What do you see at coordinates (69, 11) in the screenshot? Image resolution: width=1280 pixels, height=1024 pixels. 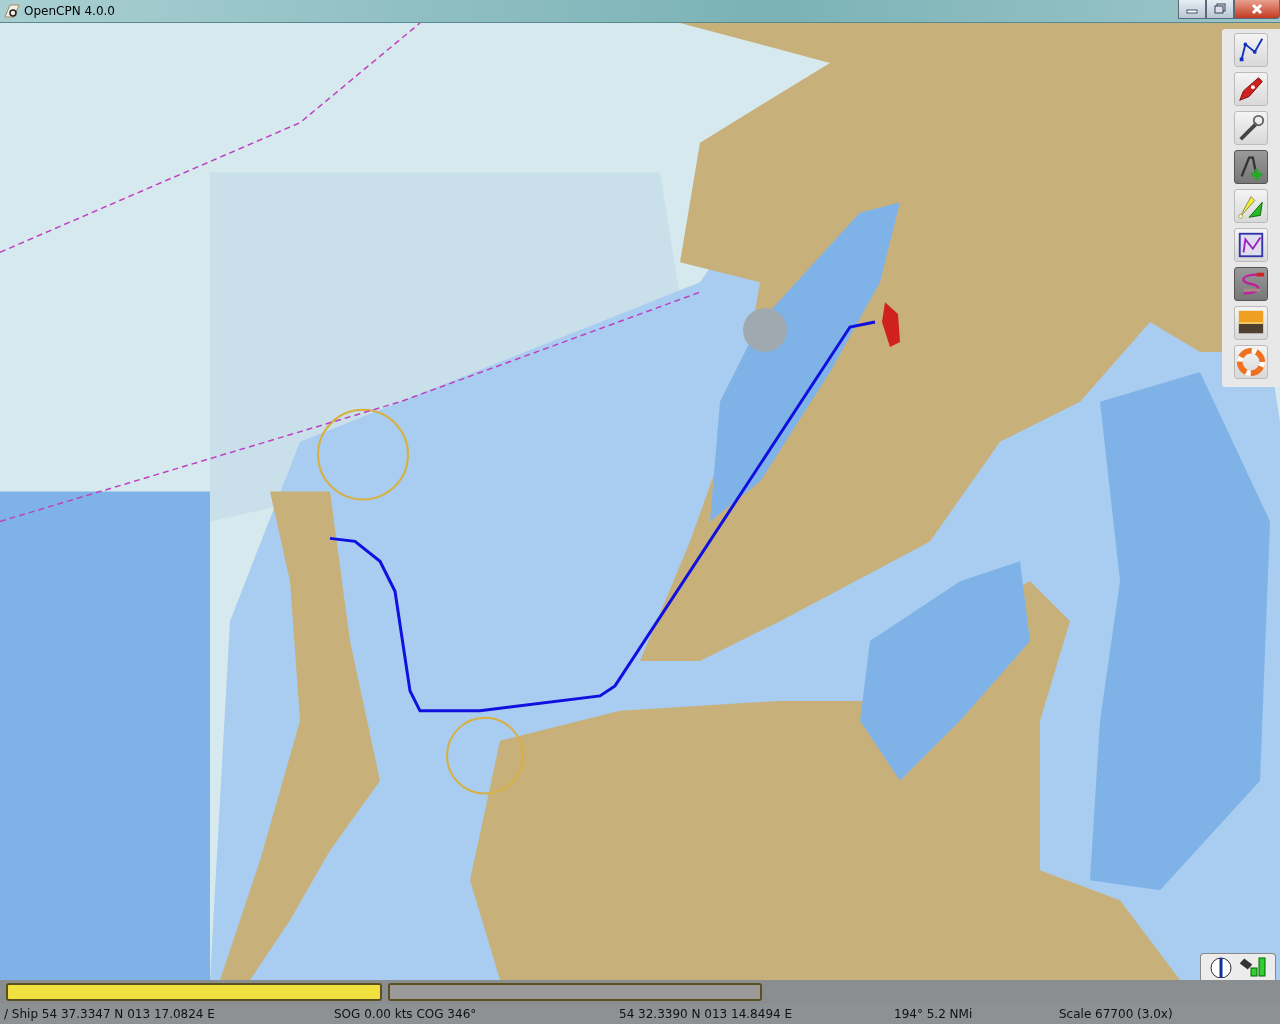 I see `window-title: OpenCPN 4.0.0` at bounding box center [69, 11].